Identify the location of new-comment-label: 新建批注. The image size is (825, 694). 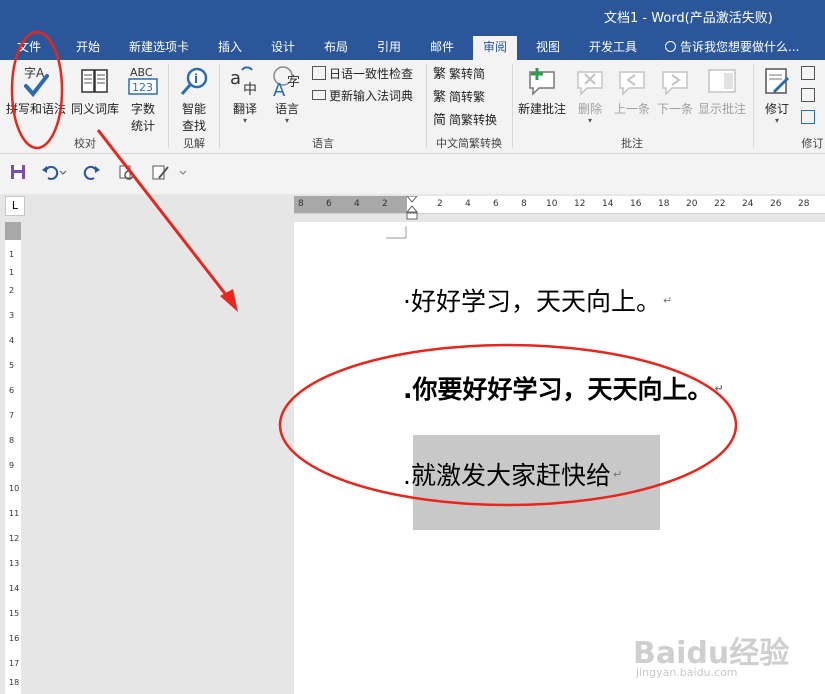
(541, 109).